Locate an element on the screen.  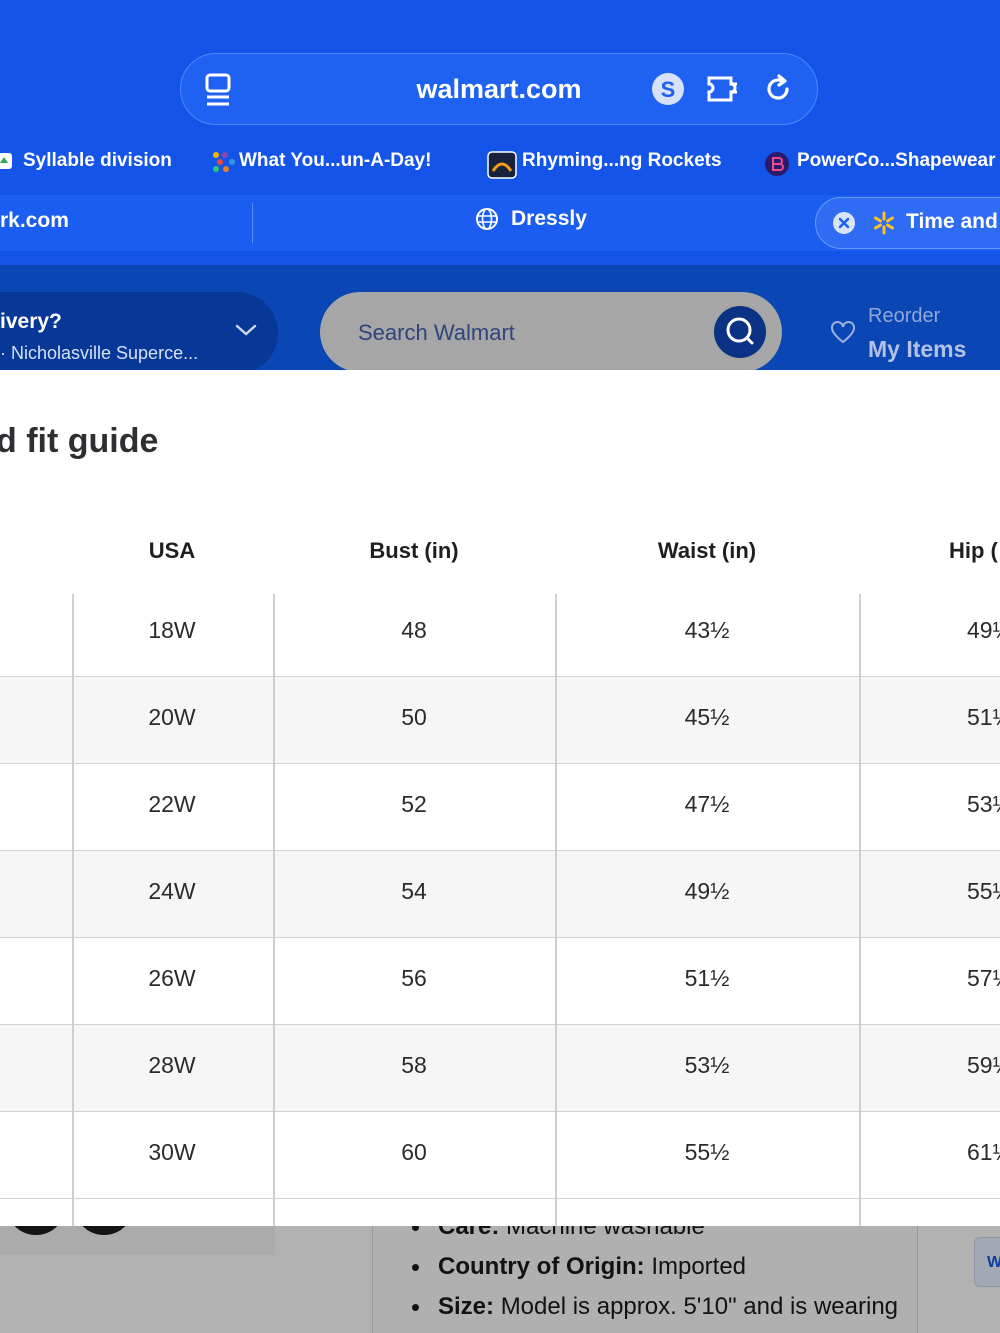
table-row: 24W 54 49½ 55½ is located at coordinates (500, 894).